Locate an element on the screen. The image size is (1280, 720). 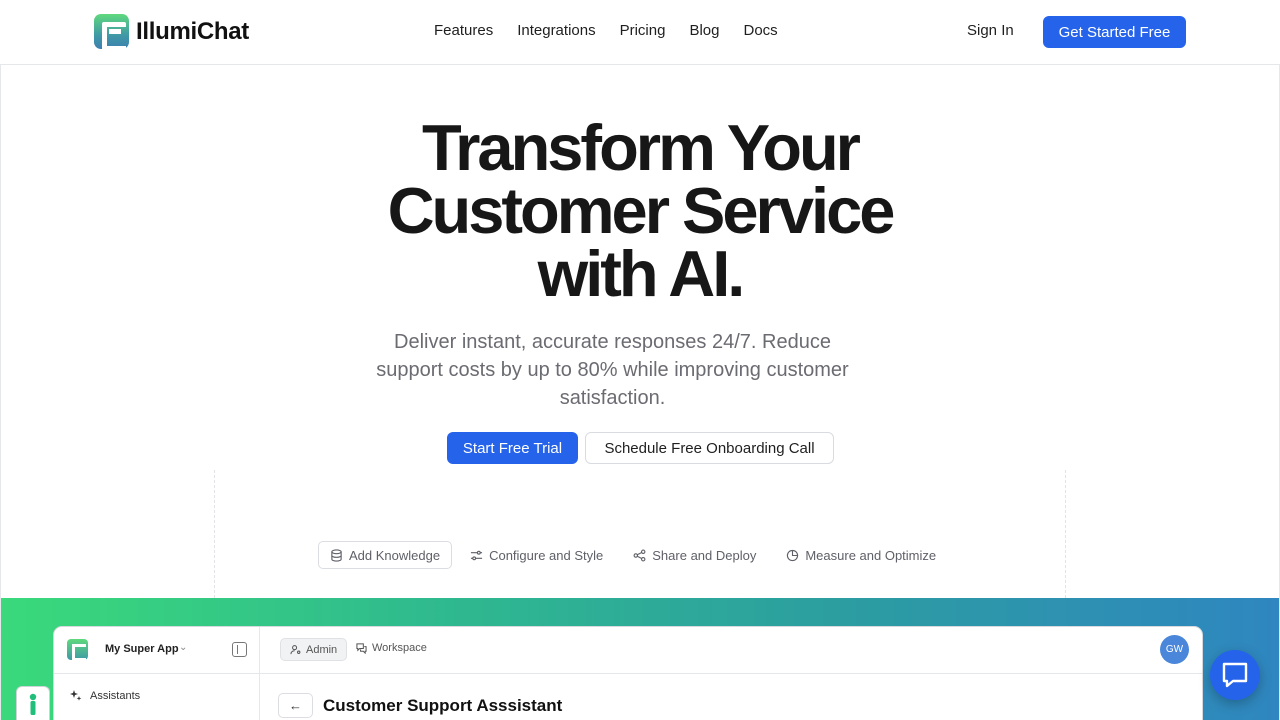
sidebar-item-assistants: Assistants is located at coordinates (105, 696).